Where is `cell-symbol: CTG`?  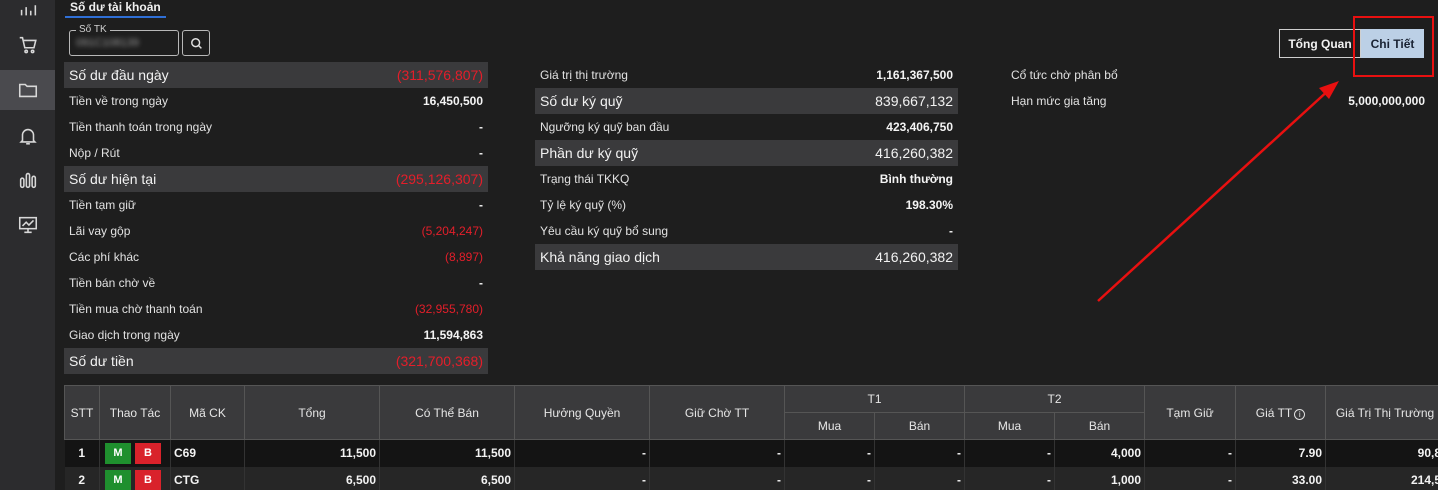
cell-symbol: CTG is located at coordinates (207, 478).